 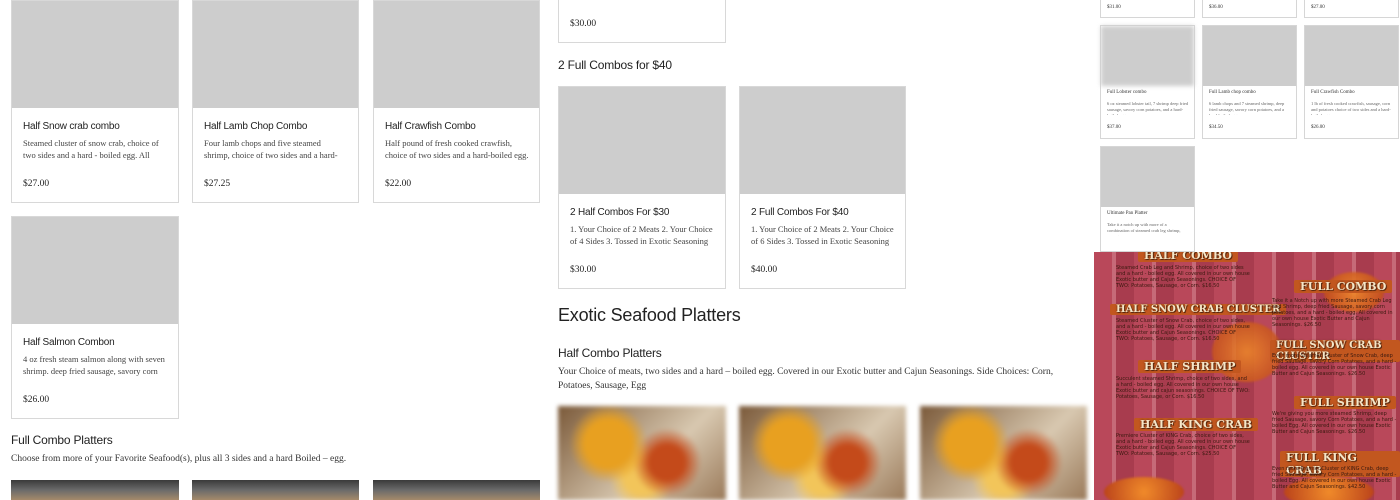 I want to click on half-combo-subheading: Half Combo Platters, so click(x=610, y=353).